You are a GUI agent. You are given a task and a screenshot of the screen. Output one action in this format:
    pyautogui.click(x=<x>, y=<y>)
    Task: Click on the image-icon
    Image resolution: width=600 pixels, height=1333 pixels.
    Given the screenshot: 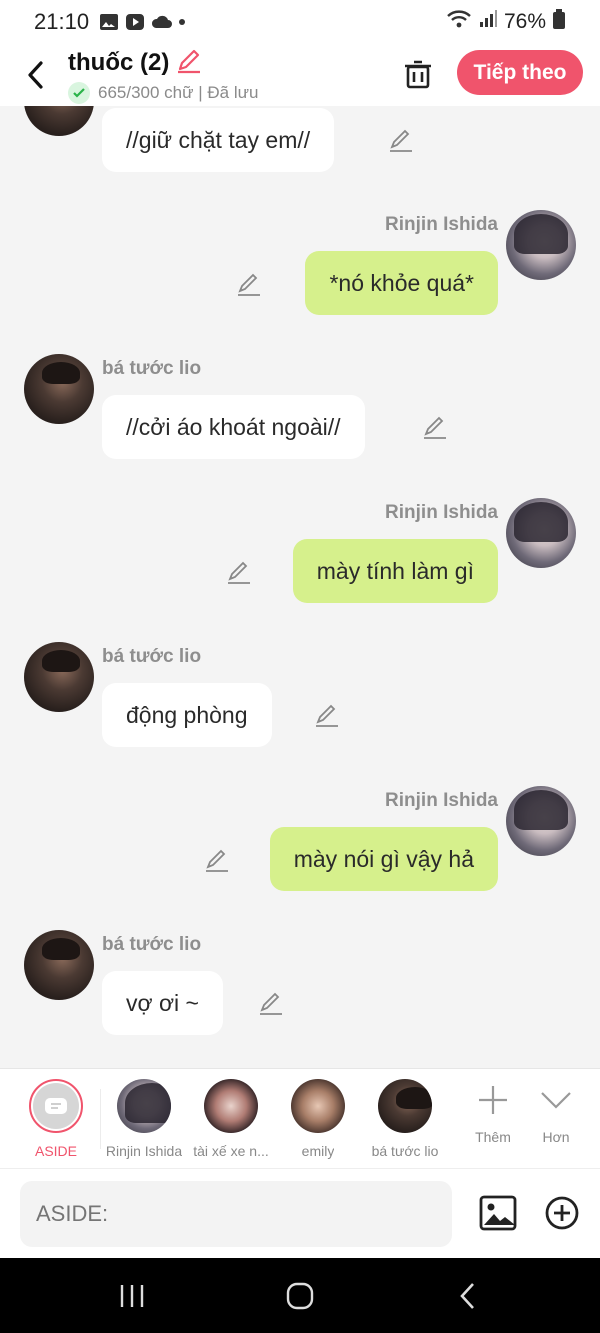 What is the action you would take?
    pyautogui.click(x=498, y=1213)
    